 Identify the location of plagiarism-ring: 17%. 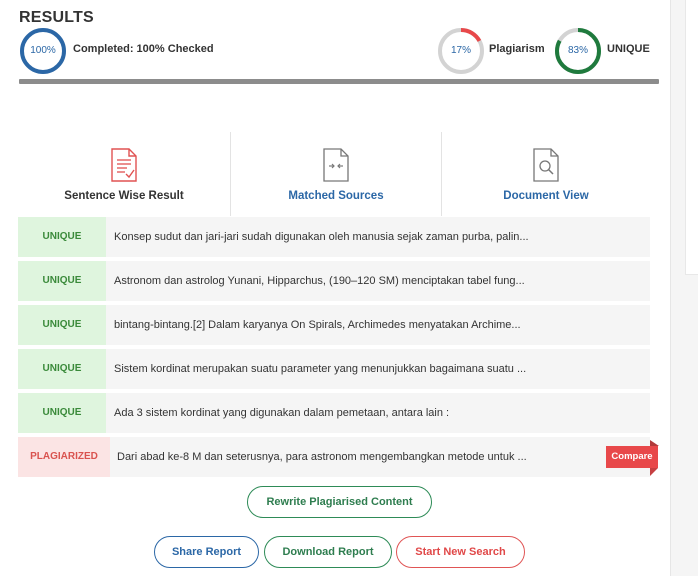
(461, 51).